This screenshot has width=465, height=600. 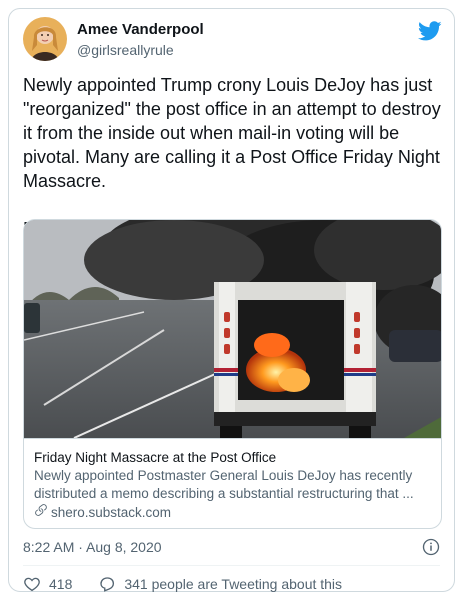 I want to click on twitter-bird-icon, so click(x=429, y=31).